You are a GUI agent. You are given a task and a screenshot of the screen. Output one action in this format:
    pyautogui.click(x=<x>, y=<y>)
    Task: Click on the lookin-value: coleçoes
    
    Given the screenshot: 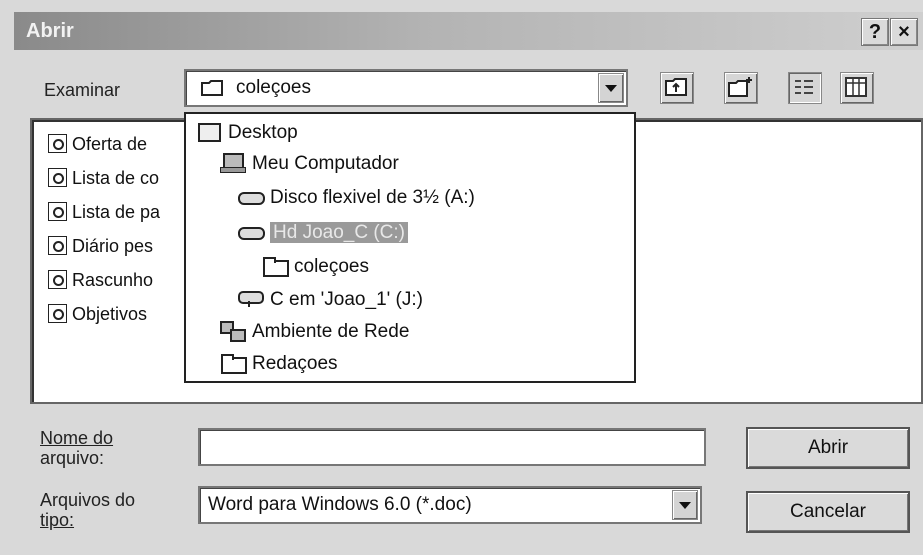 What is the action you would take?
    pyautogui.click(x=273, y=87)
    